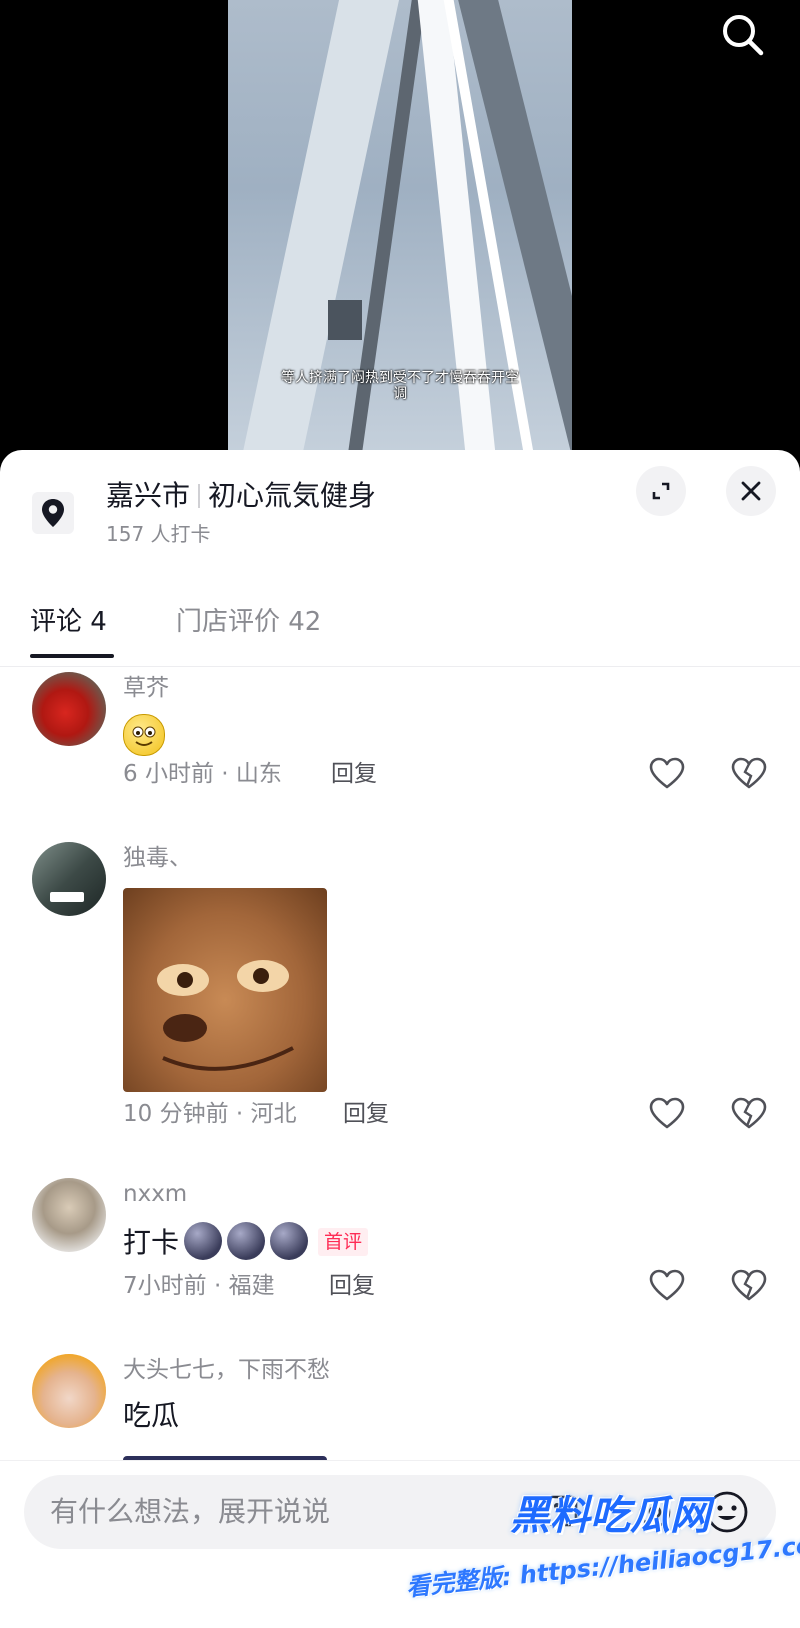 This screenshot has height=1628, width=800. Describe the element at coordinates (400, 751) in the screenshot. I see `comment-item: 草芥 6 小时前 · 山东 回复` at that location.